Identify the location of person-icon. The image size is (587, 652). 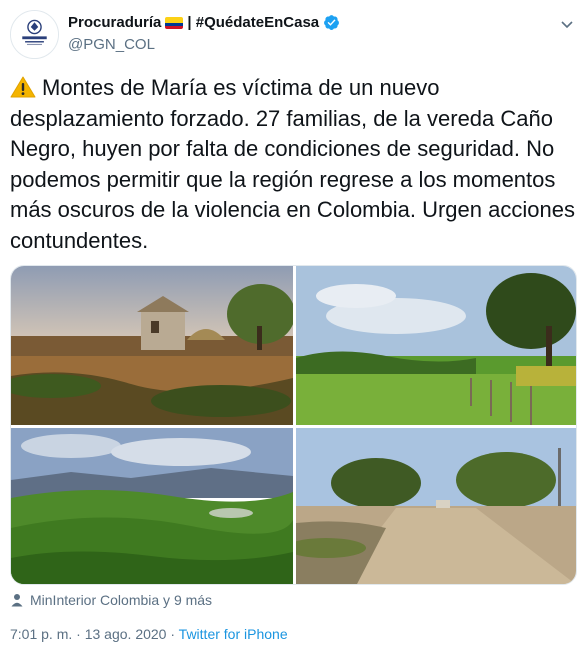
(17, 600).